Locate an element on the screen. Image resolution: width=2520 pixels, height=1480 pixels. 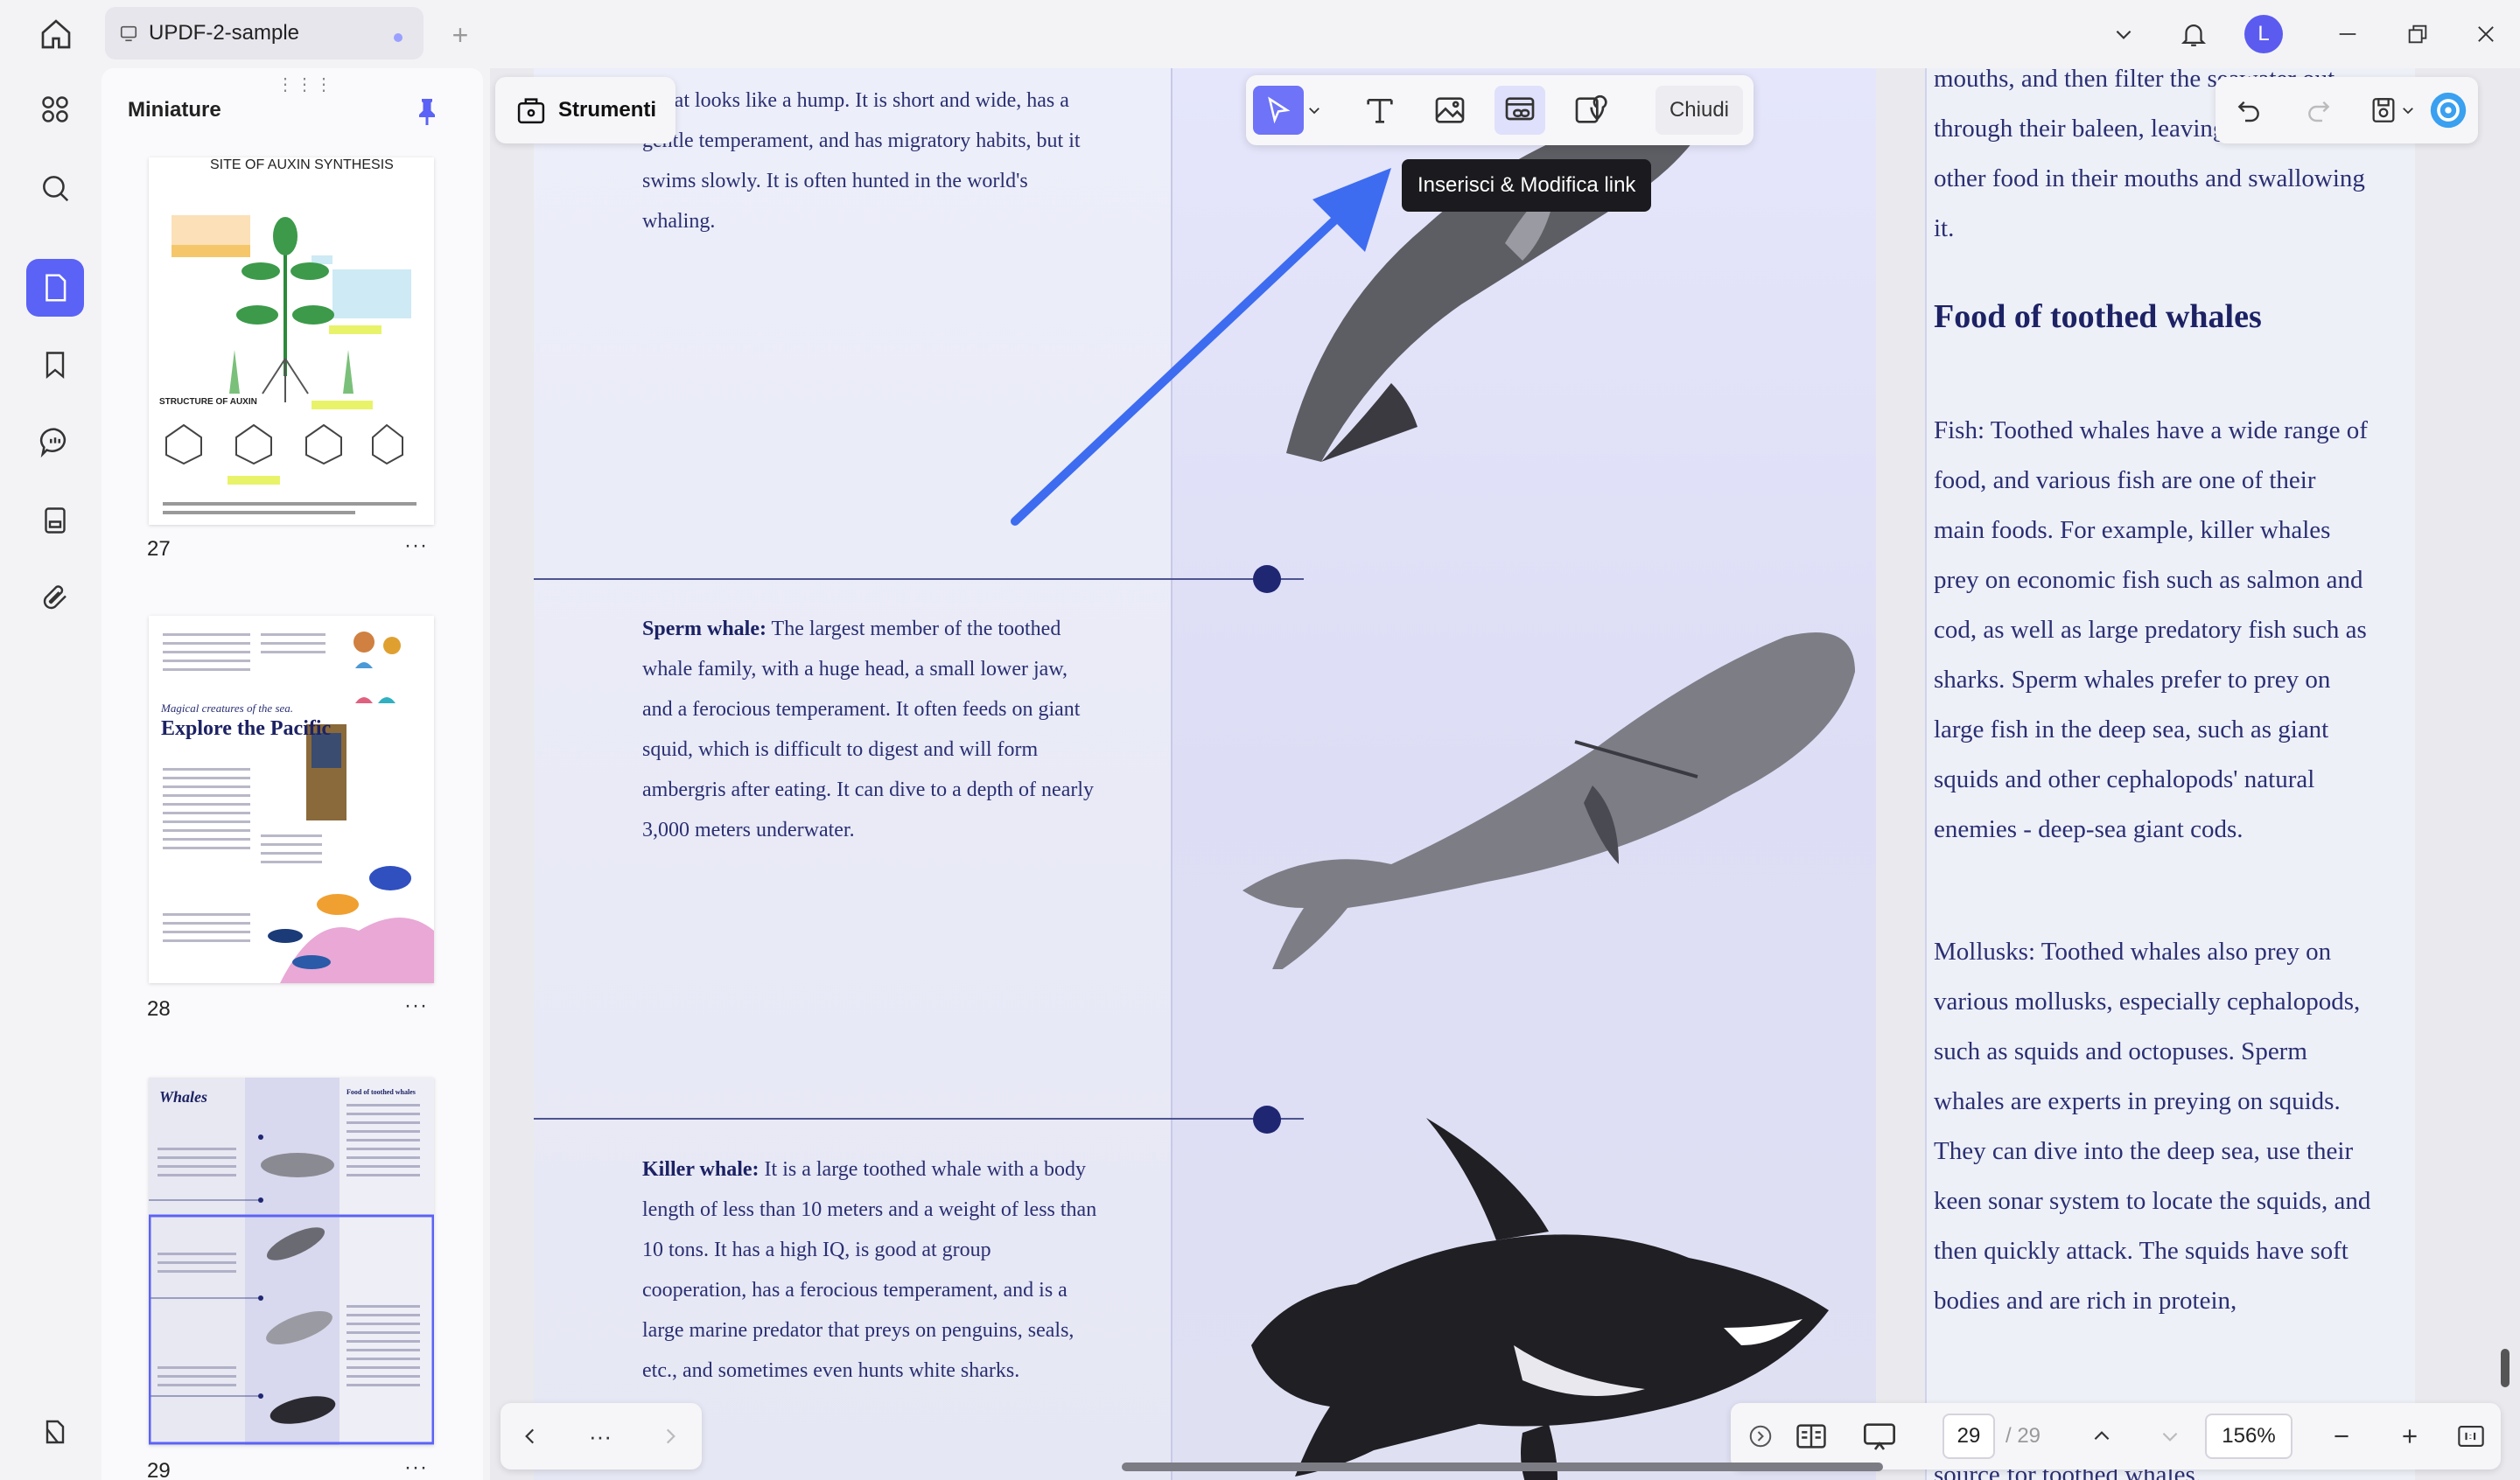
page-down-button is located at coordinates (2170, 1436).